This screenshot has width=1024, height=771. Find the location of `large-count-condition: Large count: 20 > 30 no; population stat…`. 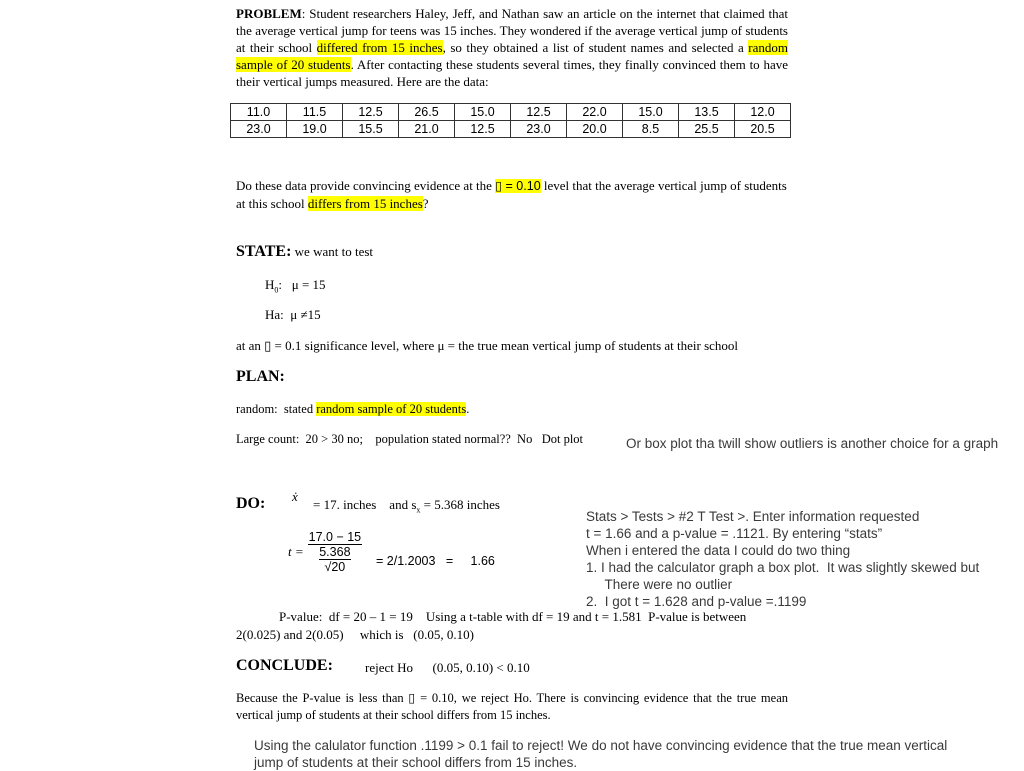

large-count-condition: Large count: 20 > 30 no; population stat… is located at coordinates (410, 439).